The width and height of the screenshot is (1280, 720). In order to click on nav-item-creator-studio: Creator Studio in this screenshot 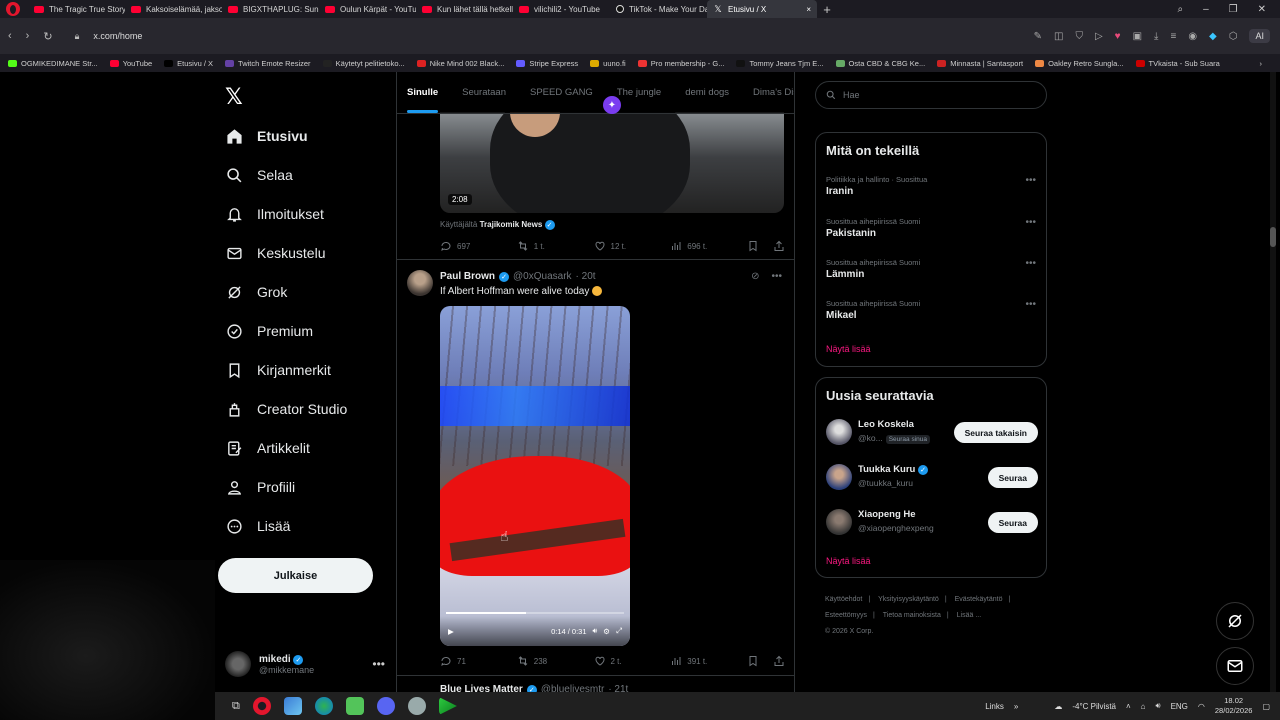, I will do `click(286, 409)`.